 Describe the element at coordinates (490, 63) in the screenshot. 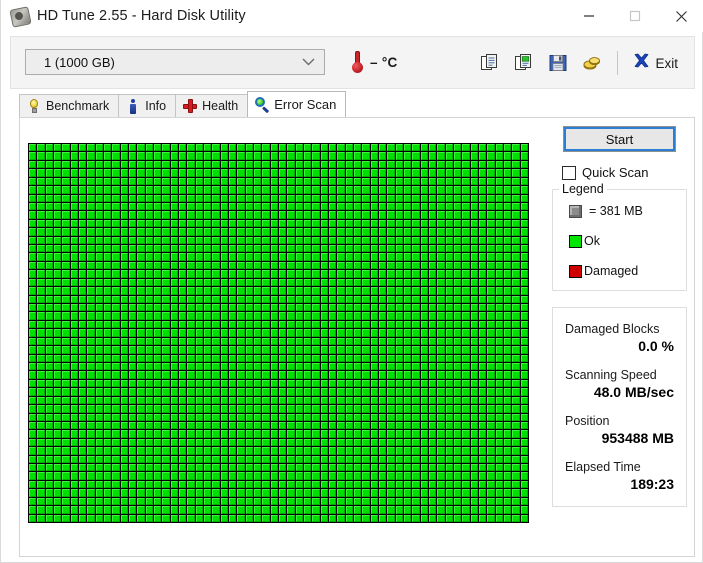

I see `copy-icon` at that location.